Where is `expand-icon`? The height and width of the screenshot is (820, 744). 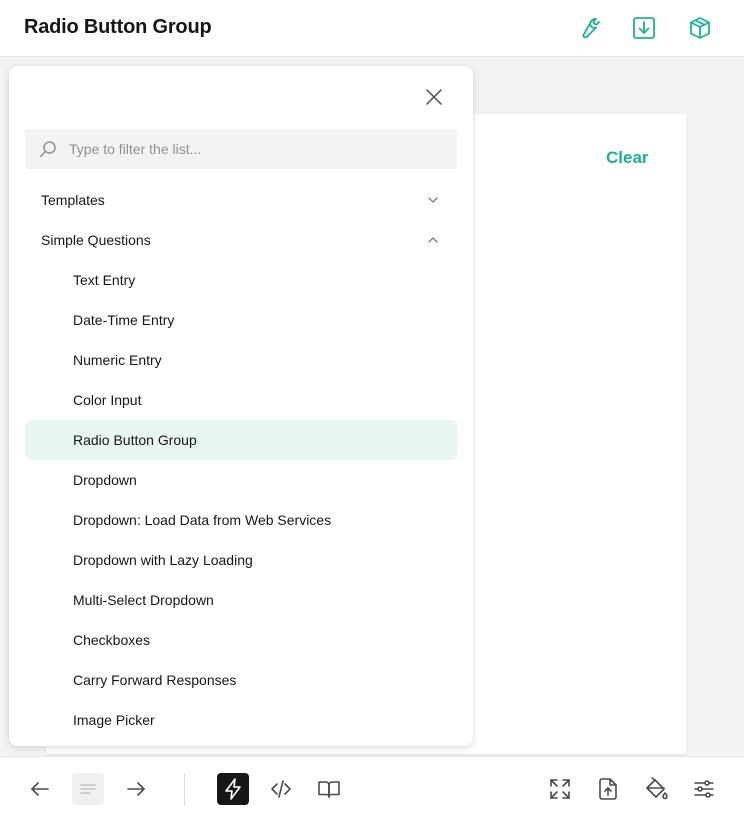 expand-icon is located at coordinates (560, 789).